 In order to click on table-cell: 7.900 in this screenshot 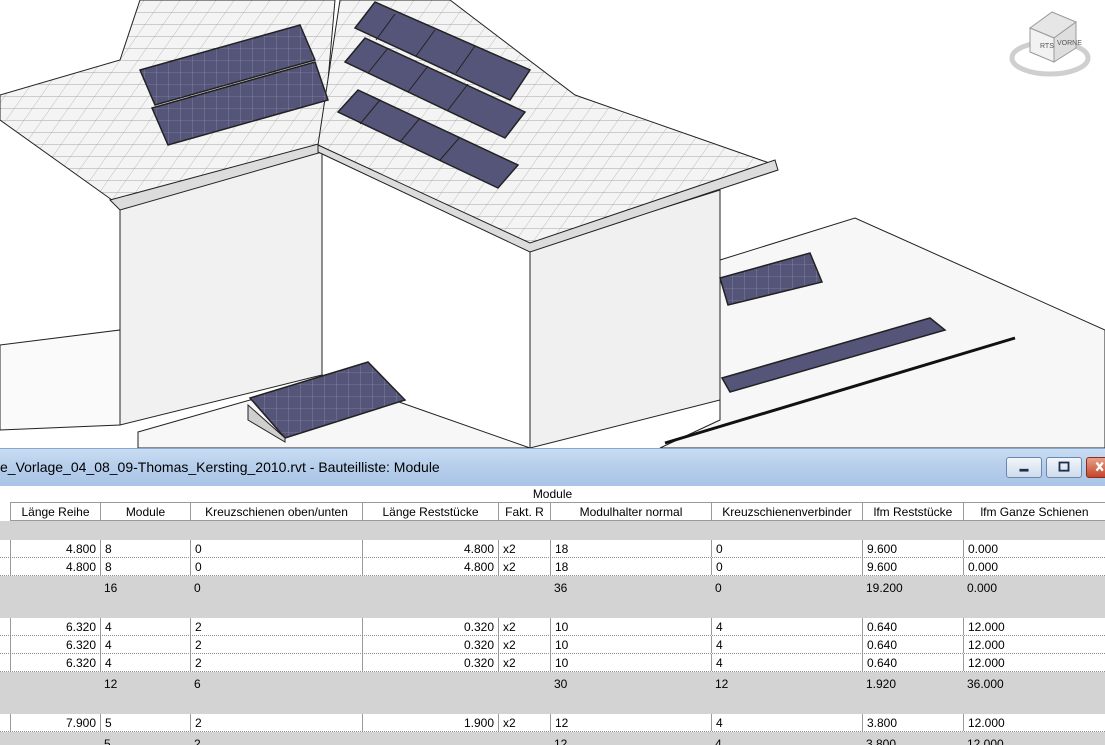, I will do `click(55, 722)`.